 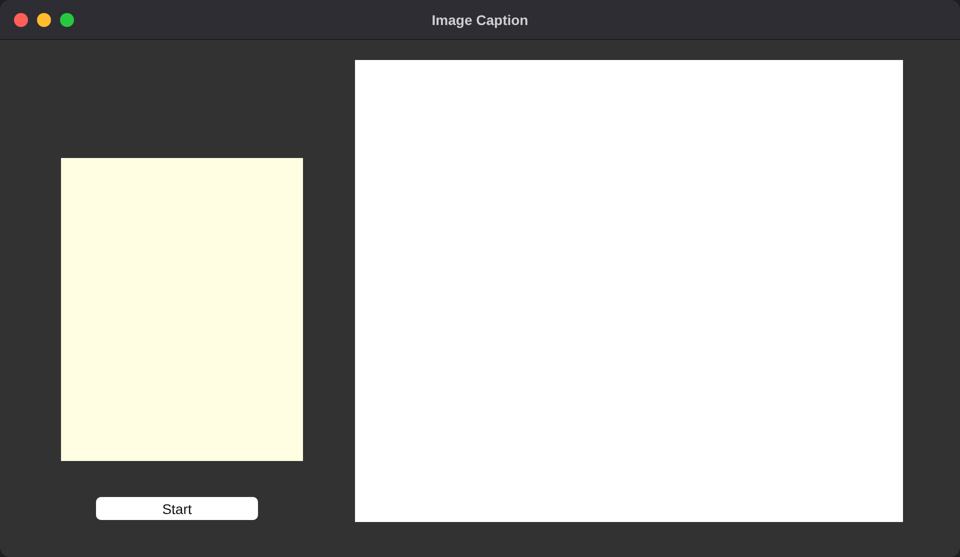 I want to click on start-button: Start, so click(x=177, y=508).